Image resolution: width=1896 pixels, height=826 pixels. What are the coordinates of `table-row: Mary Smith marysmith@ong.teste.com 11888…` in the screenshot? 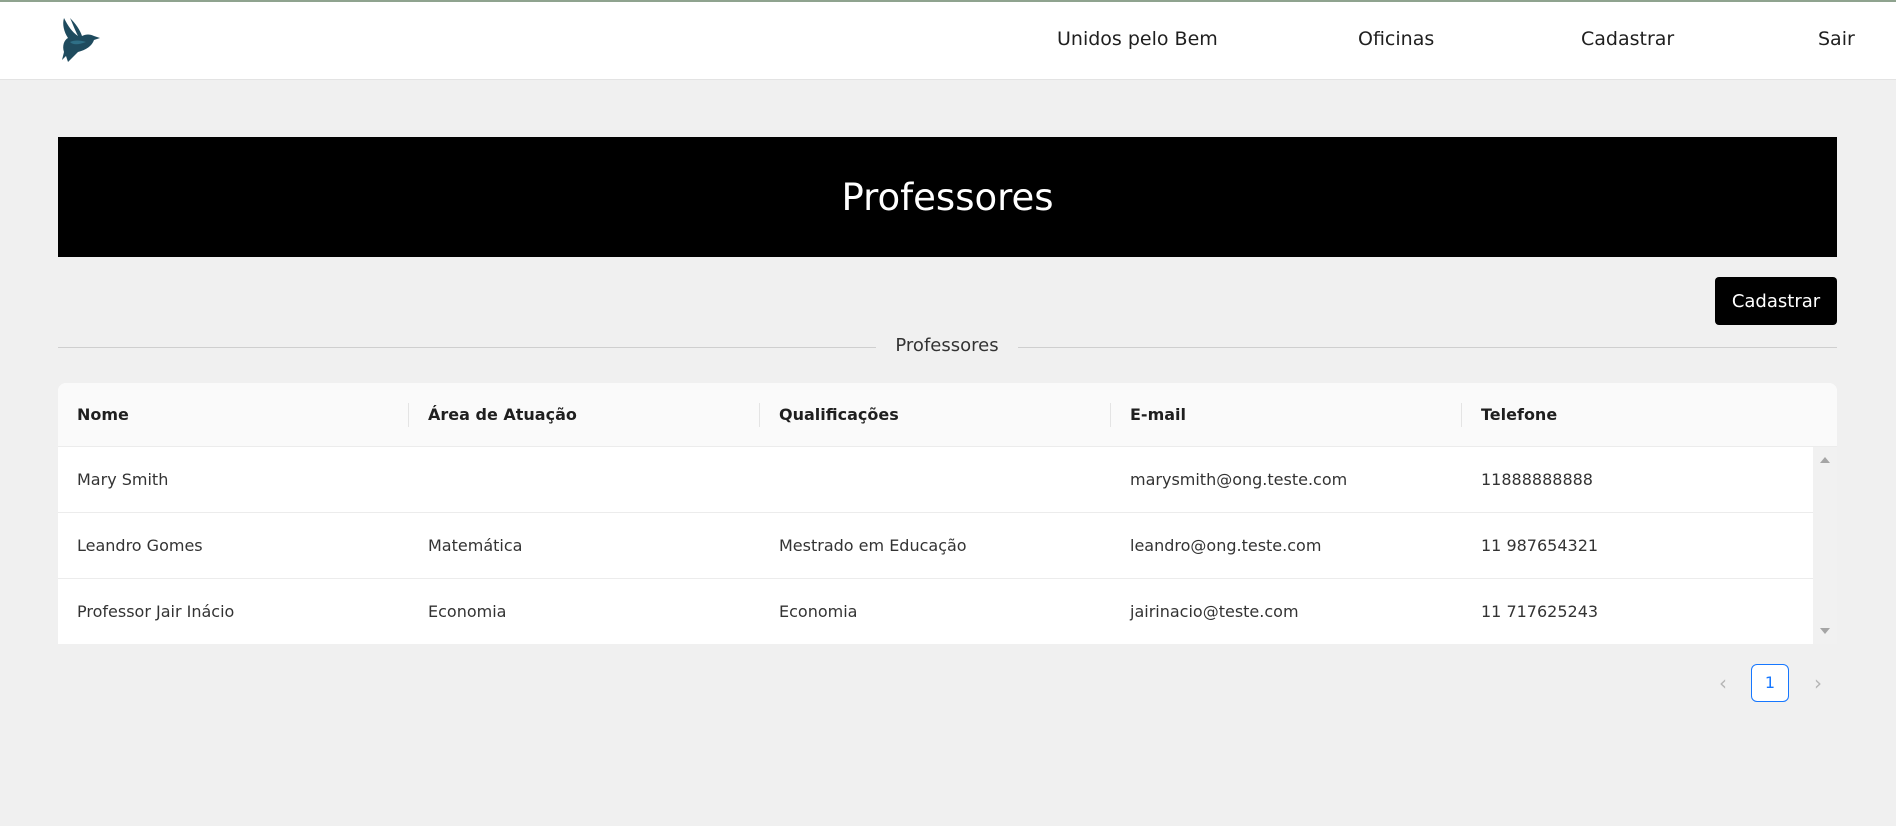 It's located at (935, 480).